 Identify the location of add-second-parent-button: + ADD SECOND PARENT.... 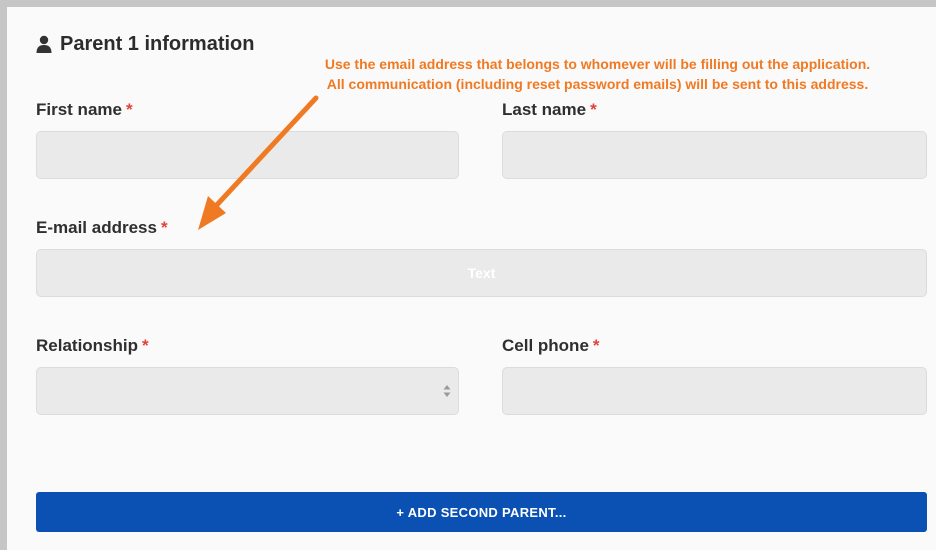
(481, 512).